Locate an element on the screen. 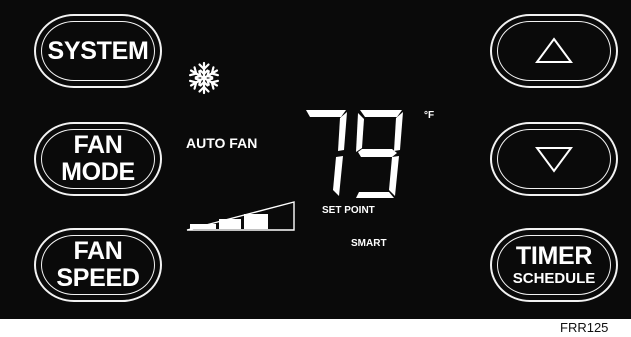 The width and height of the screenshot is (631, 337). fan-speed-bar-graph is located at coordinates (240, 216).